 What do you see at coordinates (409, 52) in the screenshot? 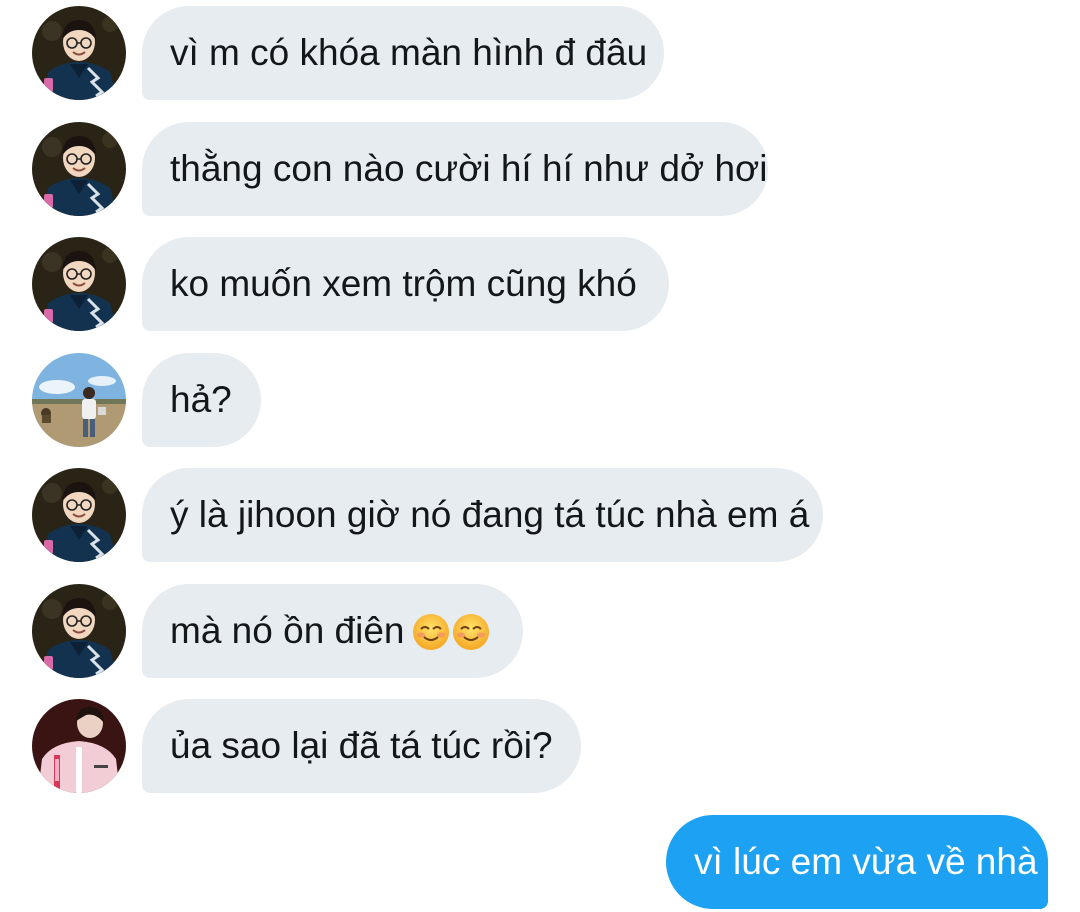
I see `message-text: vì m có khóa màn hình đ đâu` at bounding box center [409, 52].